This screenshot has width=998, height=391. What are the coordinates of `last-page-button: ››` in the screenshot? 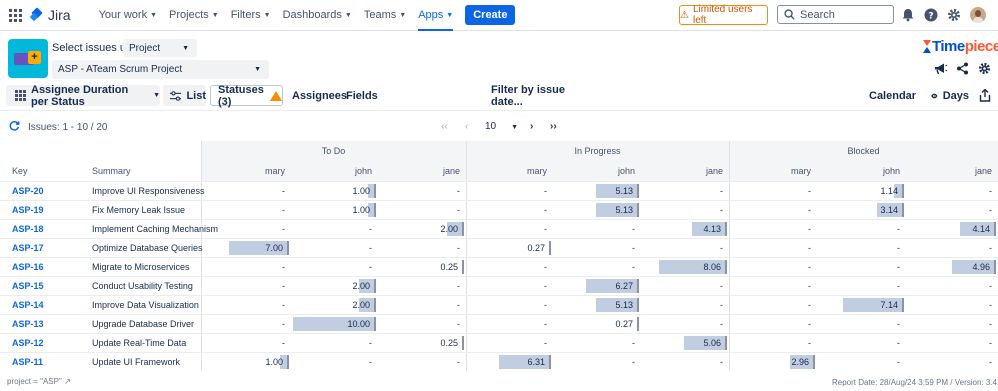 It's located at (553, 126).